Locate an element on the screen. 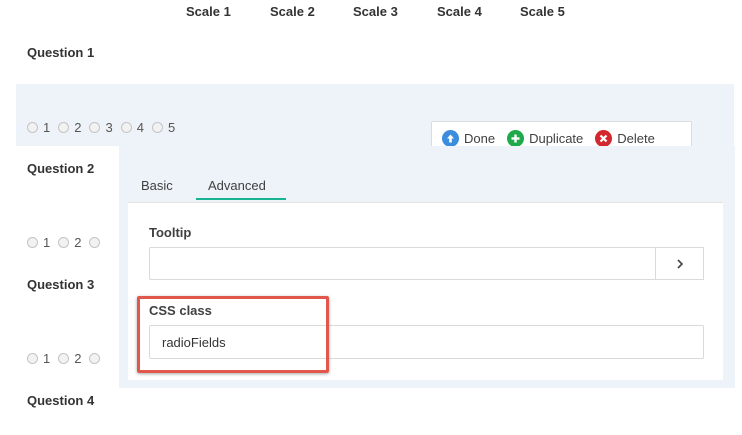 The image size is (742, 435). question-1-radio-group: 1 2 3 4 5 is located at coordinates (105, 127).